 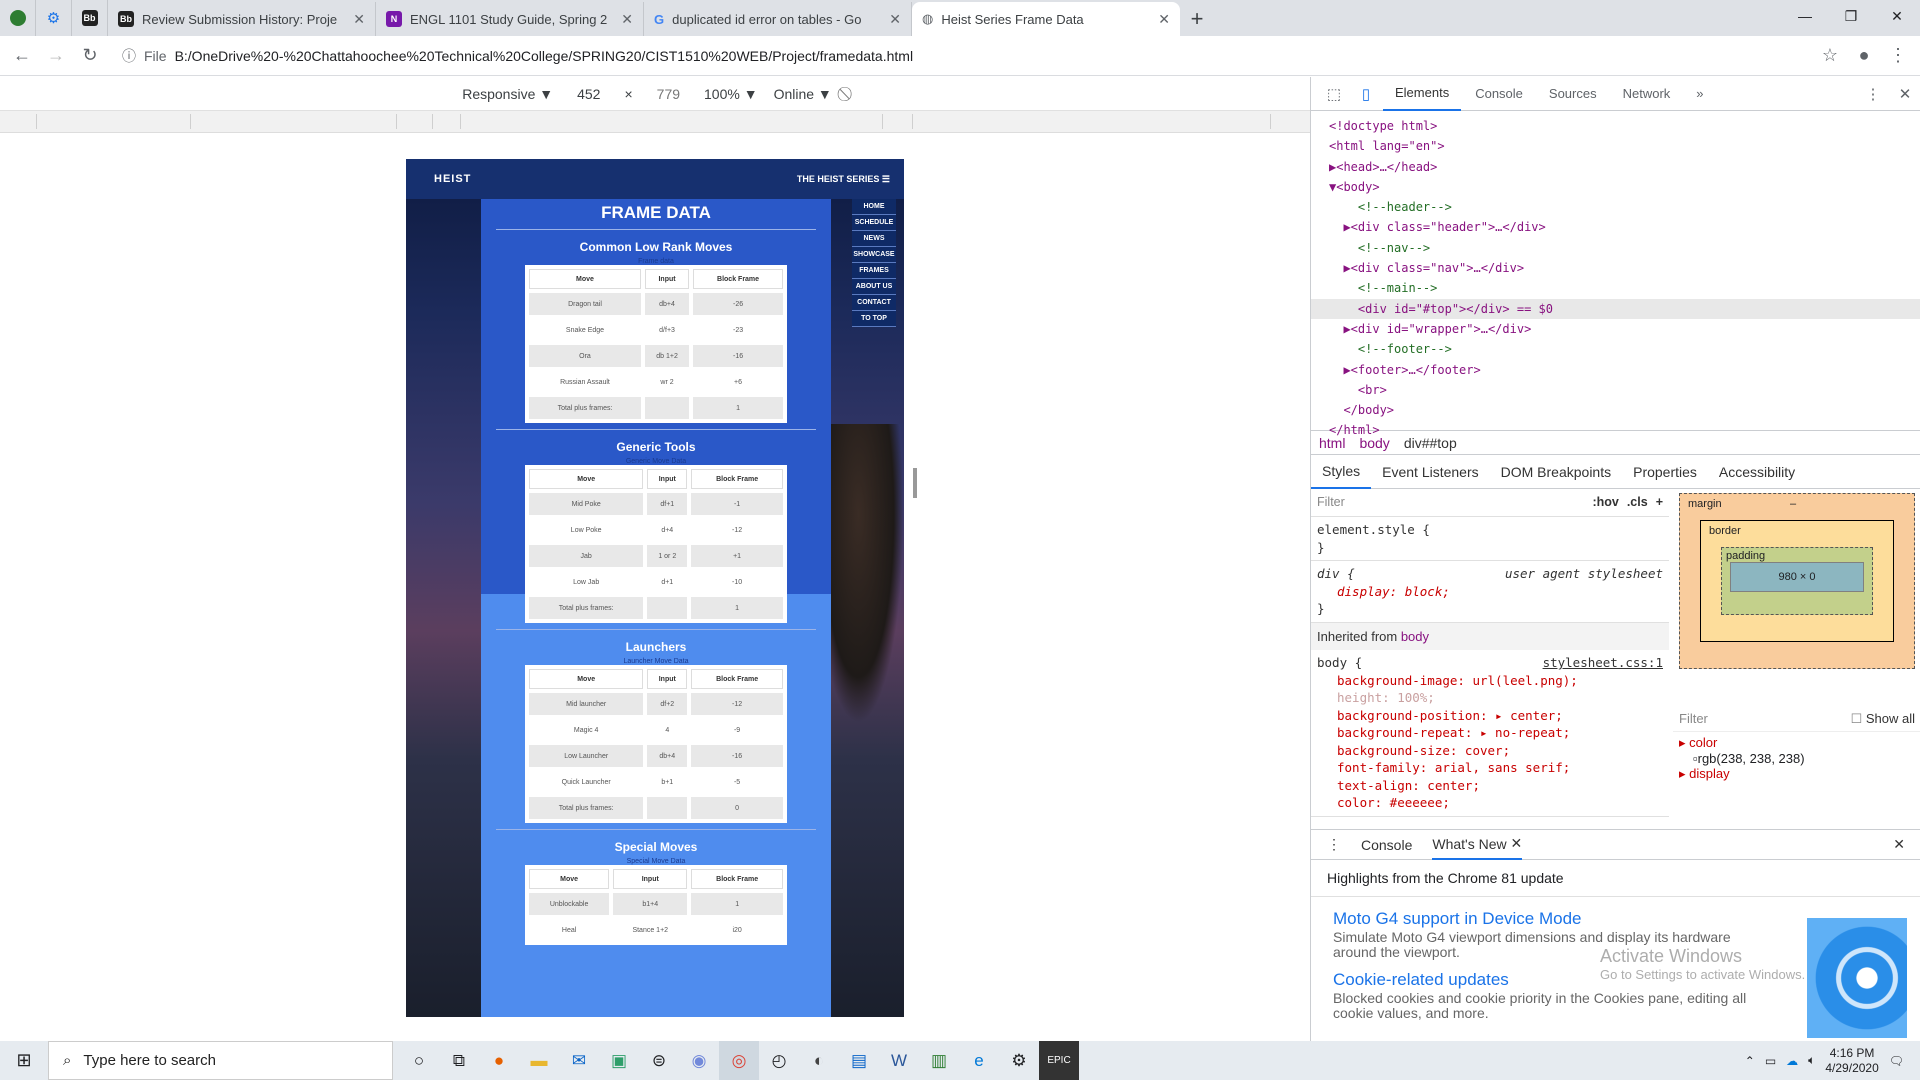 What do you see at coordinates (874, 319) in the screenshot?
I see `nav-top: TO TOP` at bounding box center [874, 319].